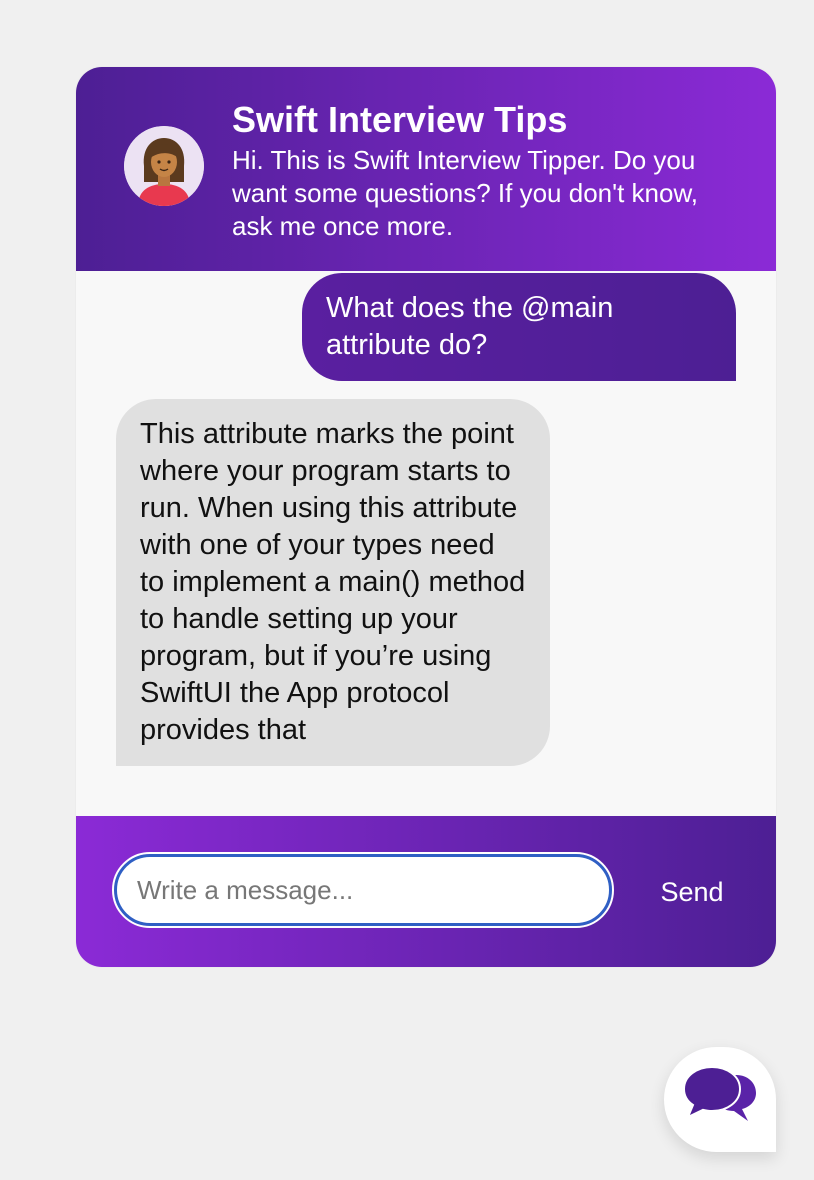 The image size is (814, 1180). I want to click on composer-bar: Send, so click(426, 891).